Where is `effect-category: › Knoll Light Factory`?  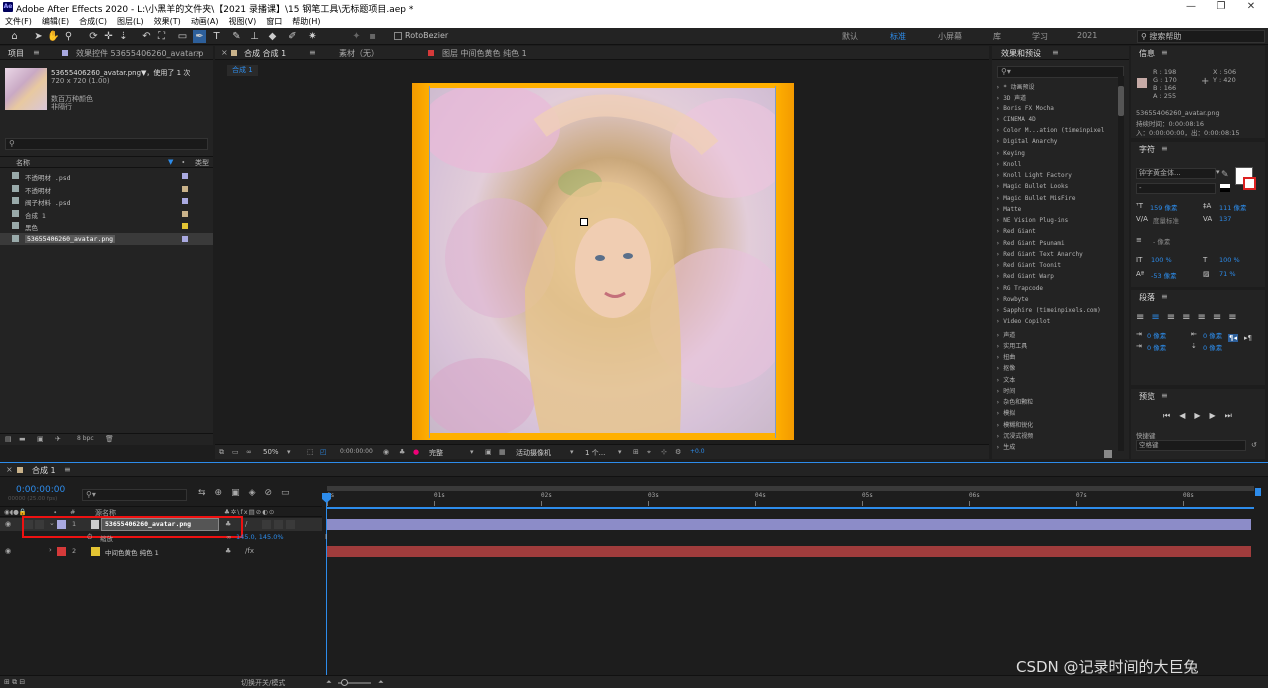
effect-category: › Knoll Light Factory is located at coordinates (1034, 175).